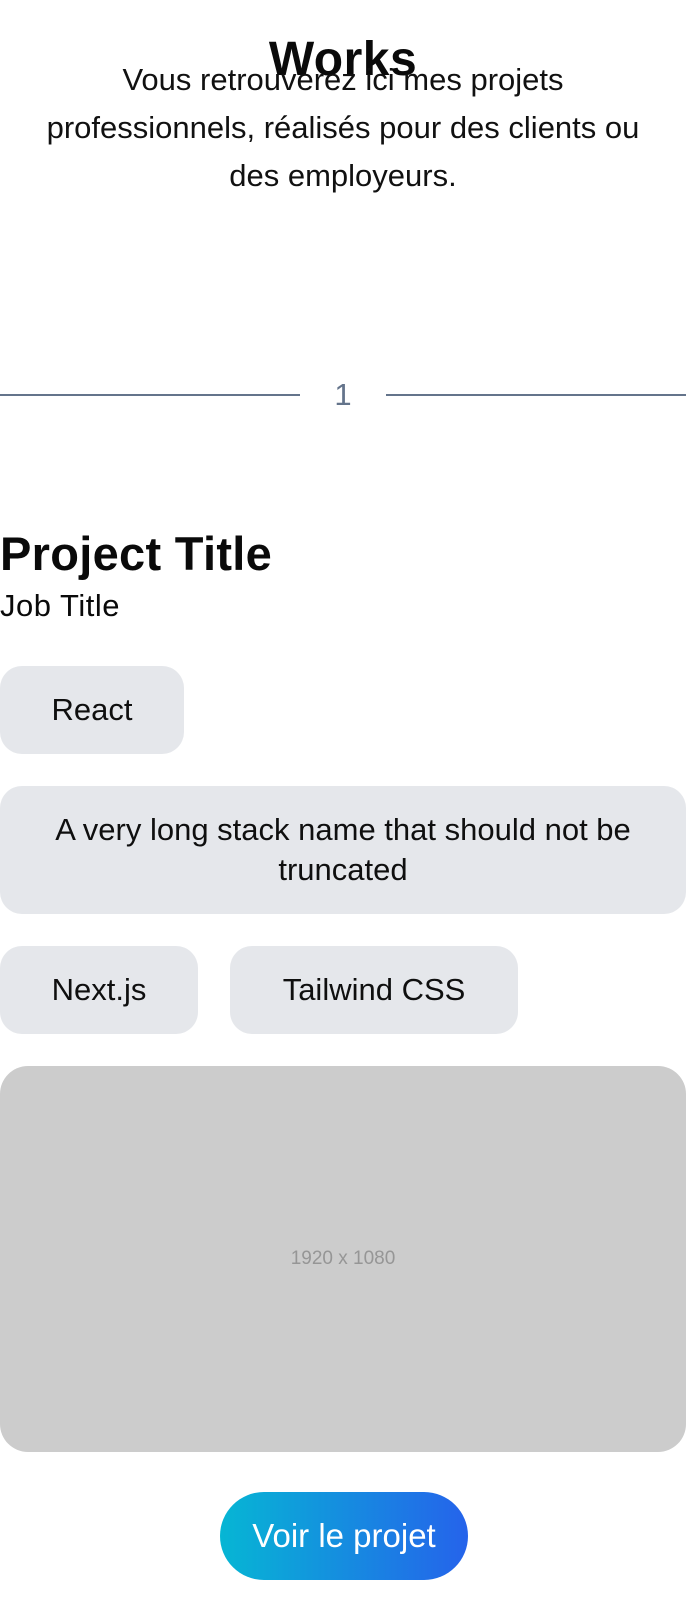 The width and height of the screenshot is (686, 1612). I want to click on stack-chip-label: Next.js, so click(99, 989).